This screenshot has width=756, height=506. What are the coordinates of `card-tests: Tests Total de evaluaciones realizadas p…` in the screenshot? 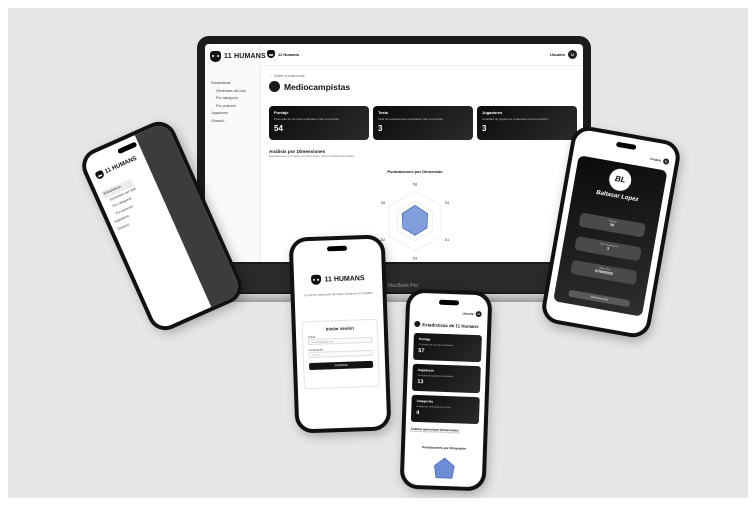 It's located at (423, 123).